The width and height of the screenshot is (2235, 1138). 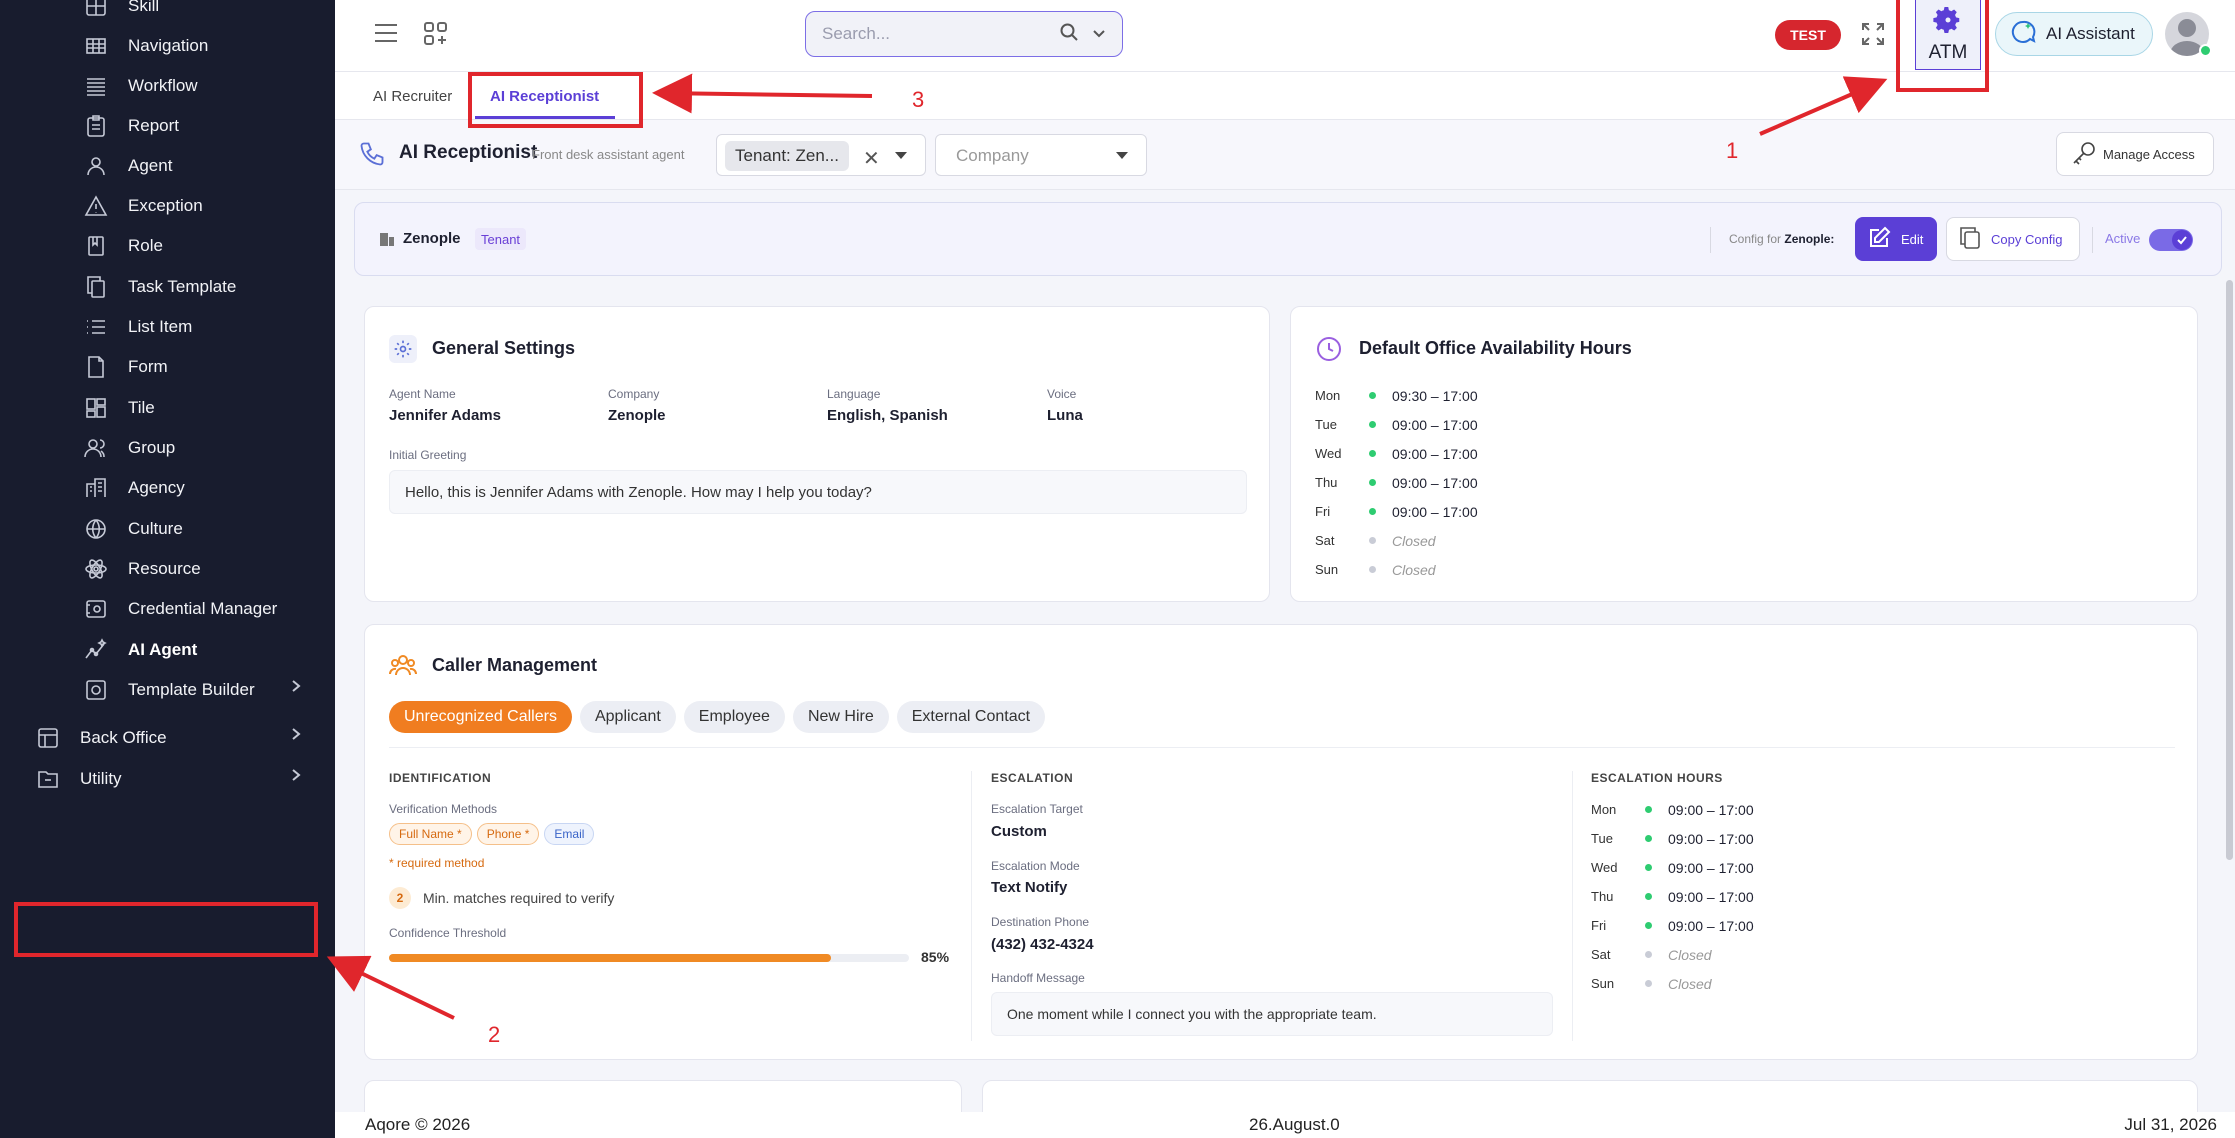 I want to click on annotation-label-2: 2, so click(x=494, y=1034).